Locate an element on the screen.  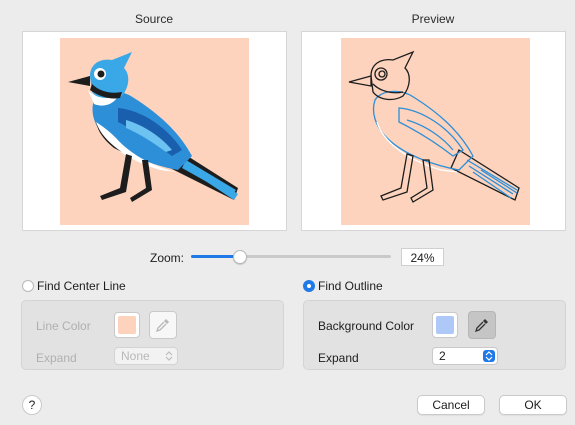
preview-image is located at coordinates (435, 131).